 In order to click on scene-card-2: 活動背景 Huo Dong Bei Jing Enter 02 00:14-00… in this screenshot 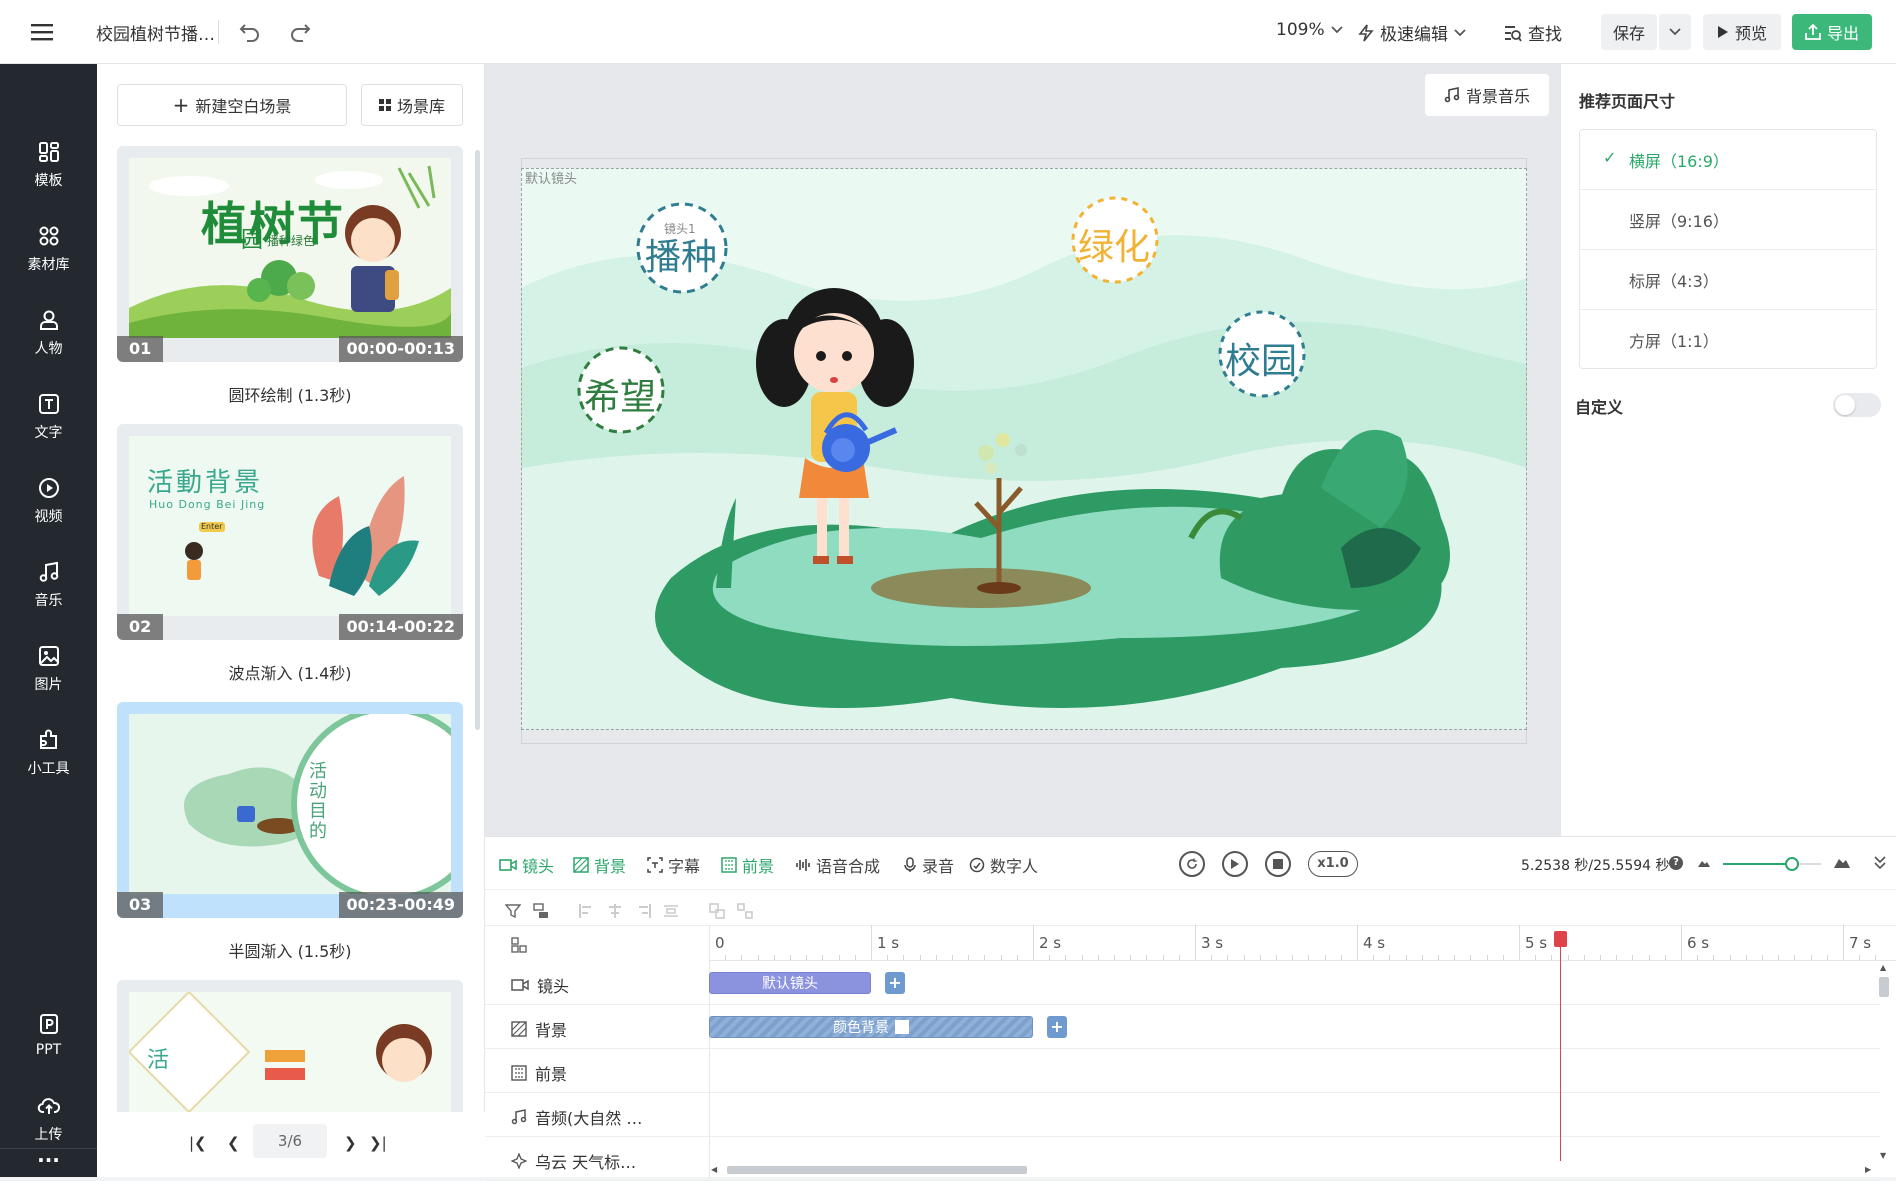, I will do `click(290, 532)`.